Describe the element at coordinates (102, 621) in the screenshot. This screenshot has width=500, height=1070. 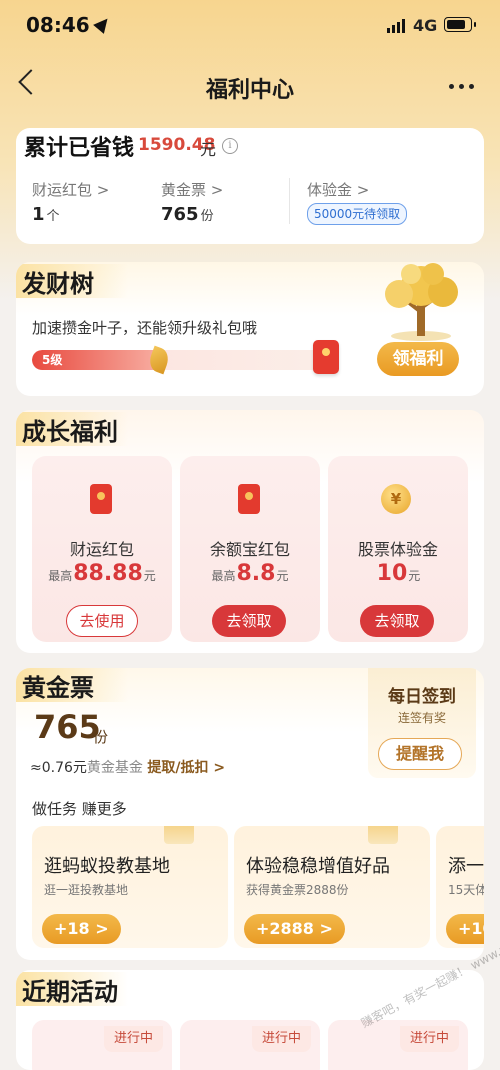
I see `use-button: 去使用` at that location.